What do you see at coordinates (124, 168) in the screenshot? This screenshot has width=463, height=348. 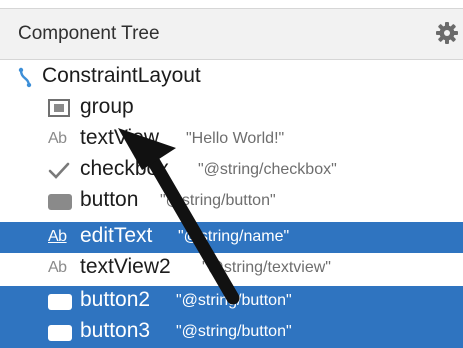 I see `tree-item-name: checkbox` at bounding box center [124, 168].